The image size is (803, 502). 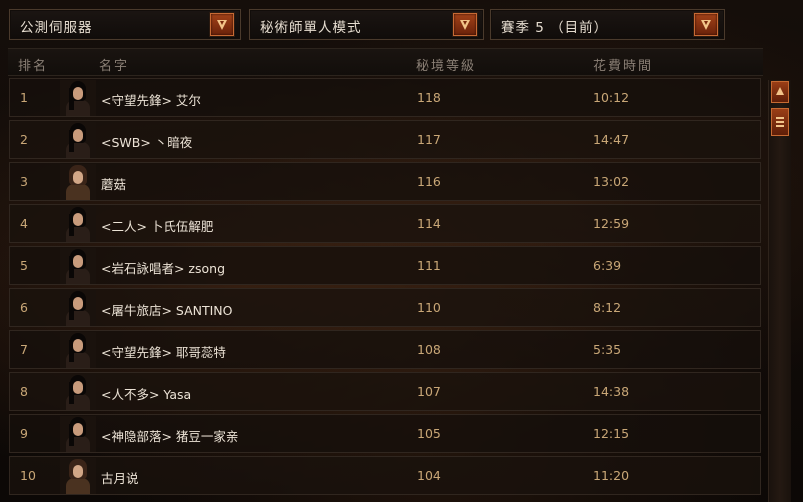 I want to click on season-dropdown: 賽季 5 （目前）, so click(x=607, y=24).